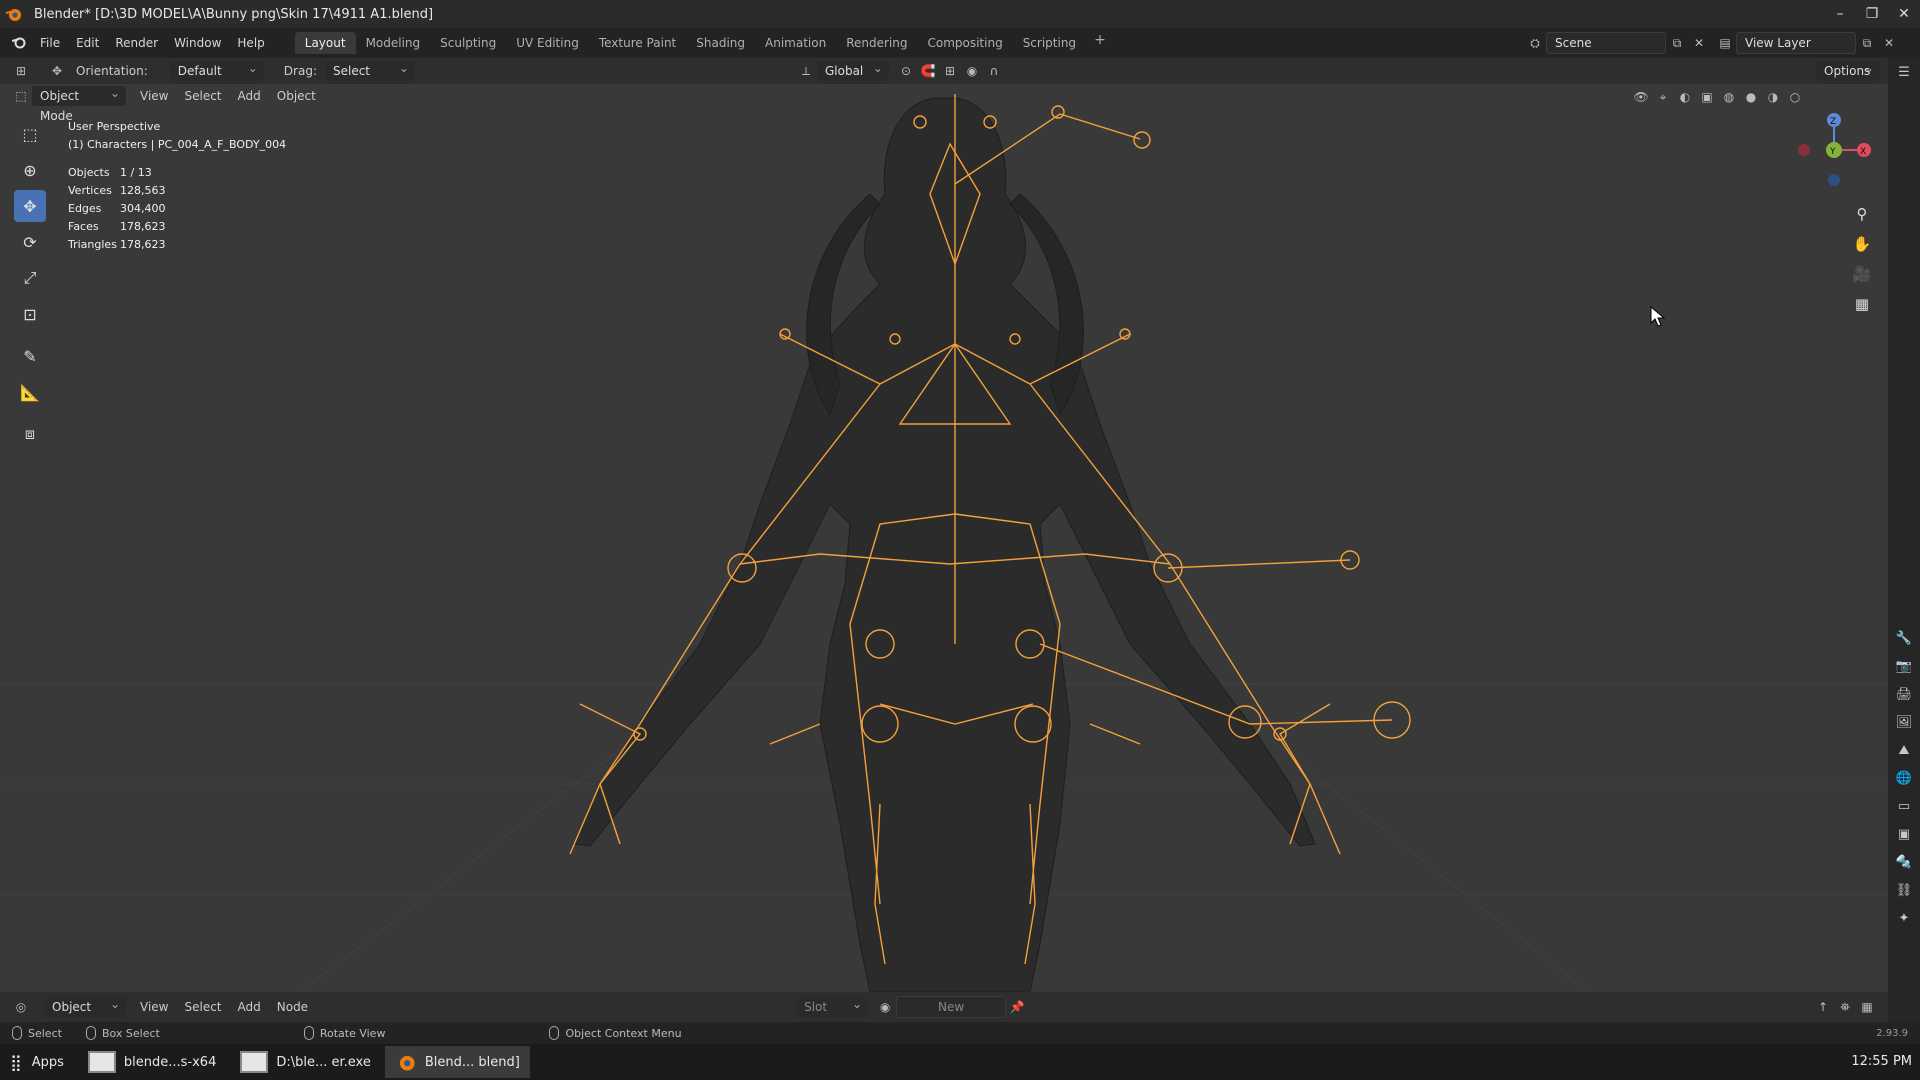 The image size is (1920, 1080). I want to click on transform-orientation-dropdown: Global, so click(852, 69).